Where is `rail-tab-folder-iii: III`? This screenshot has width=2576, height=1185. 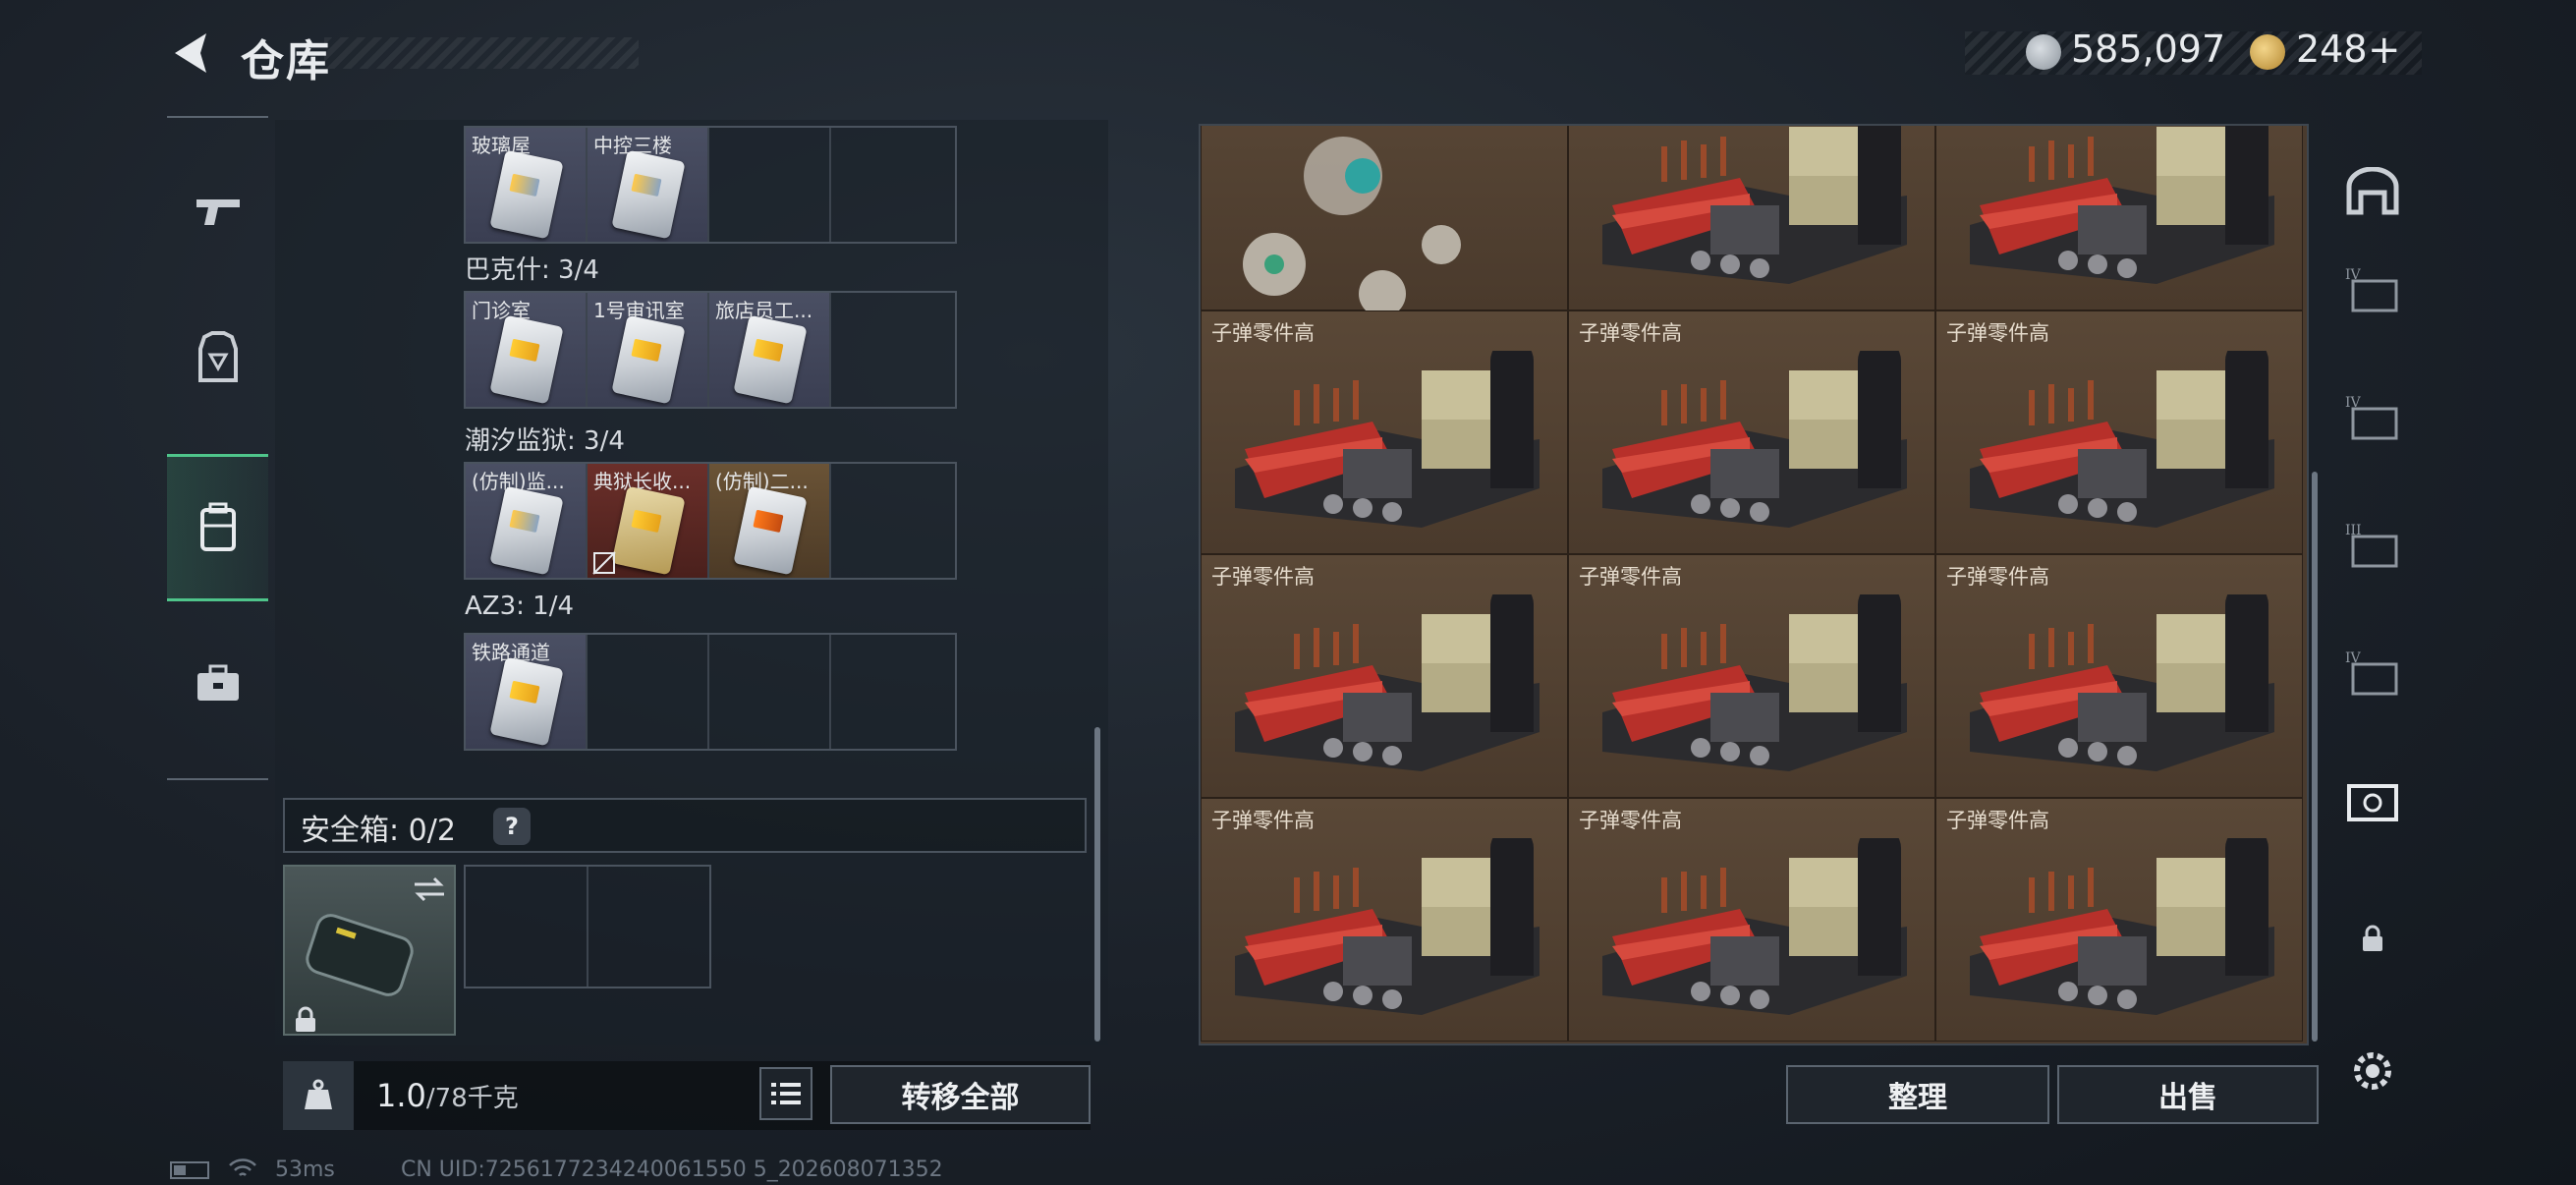
rail-tab-folder-iii: III is located at coordinates (2373, 545).